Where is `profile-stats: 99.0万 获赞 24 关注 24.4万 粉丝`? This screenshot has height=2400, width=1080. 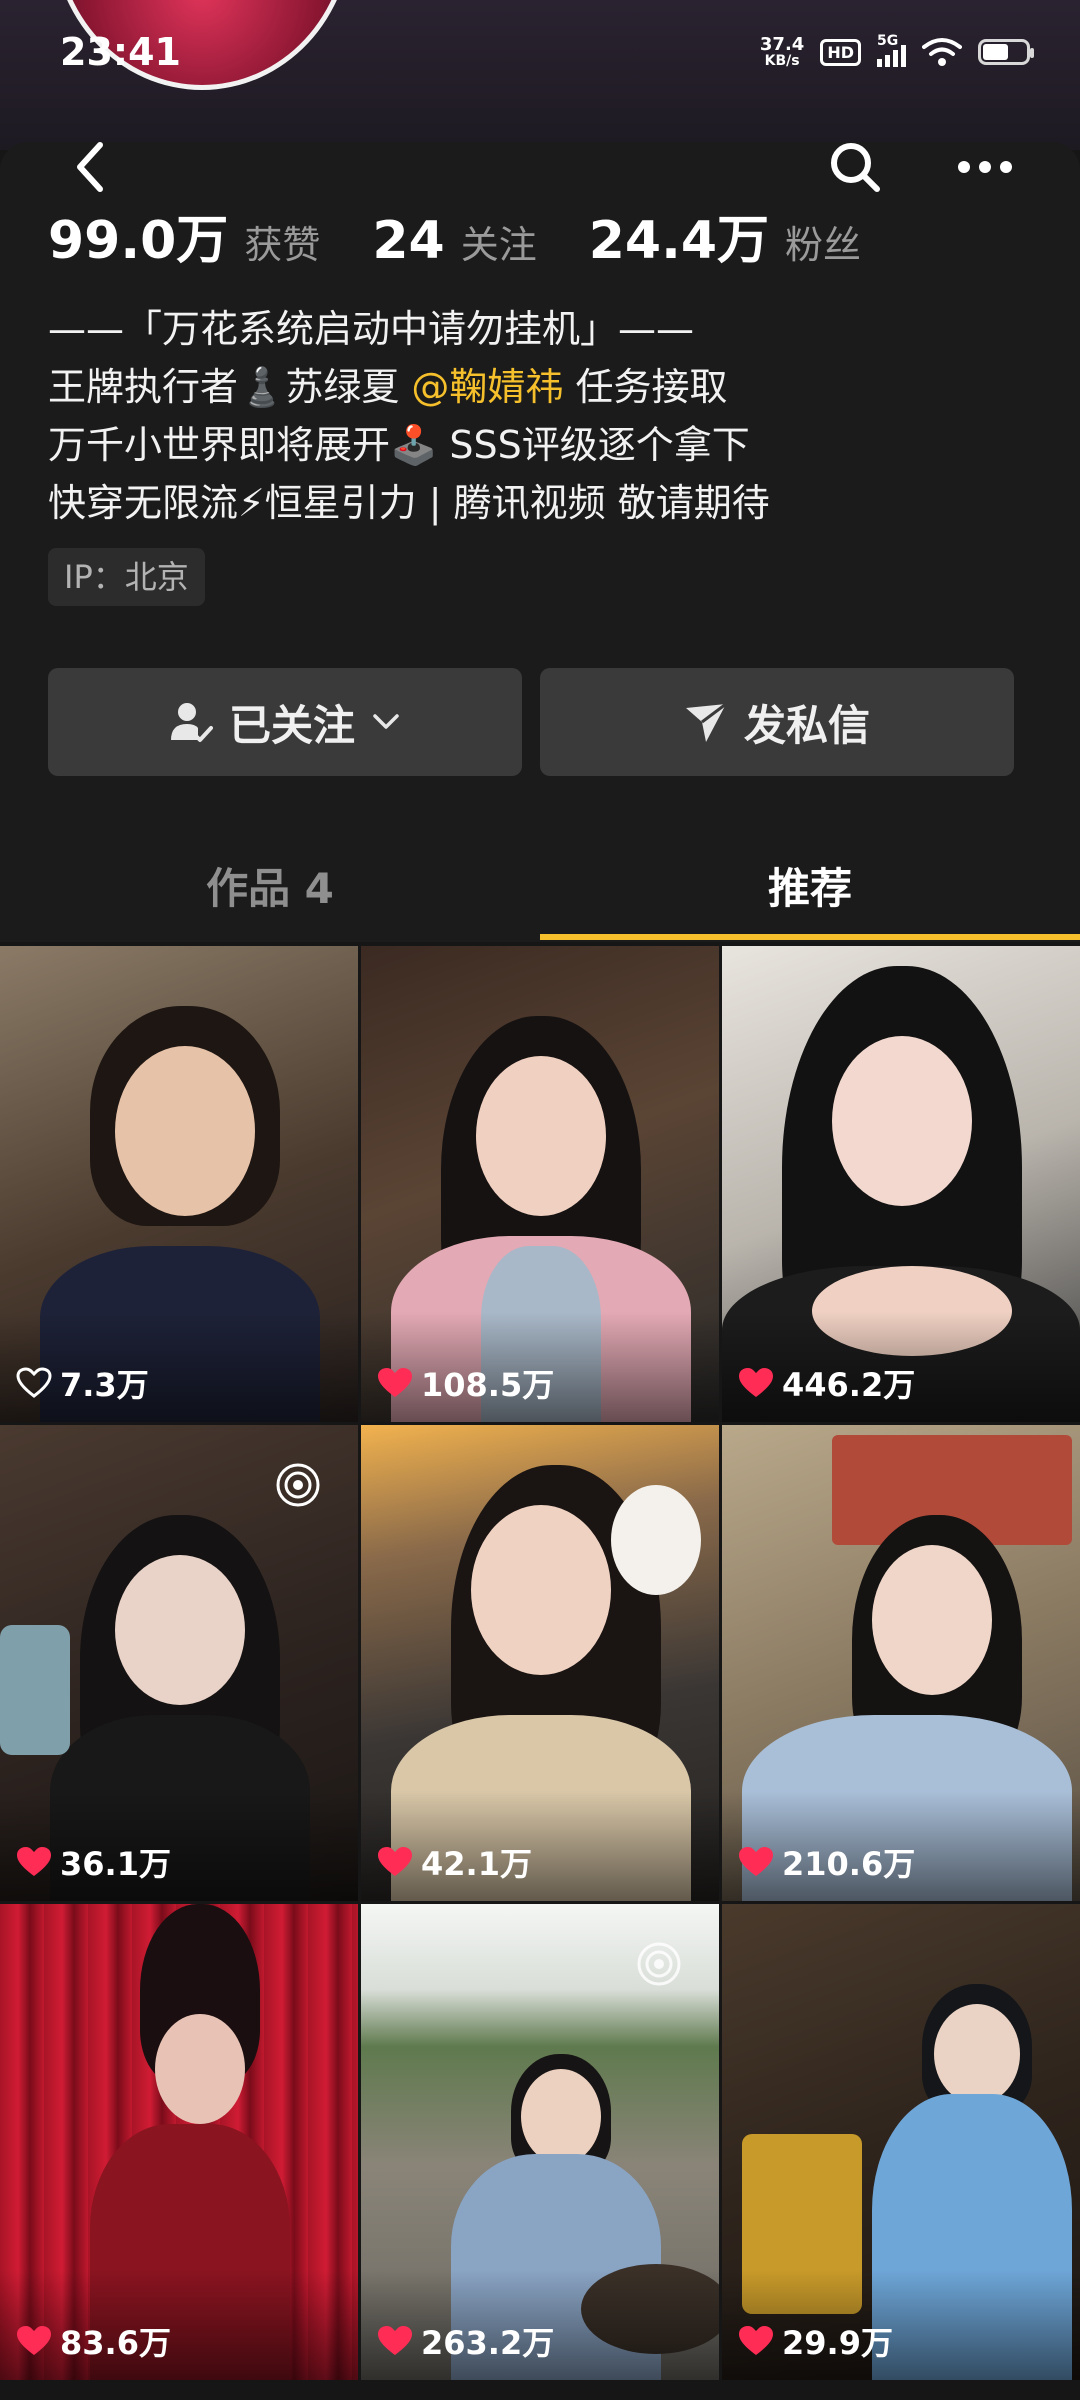 profile-stats: 99.0万 获赞 24 关注 24.4万 粉丝 is located at coordinates (480, 235).